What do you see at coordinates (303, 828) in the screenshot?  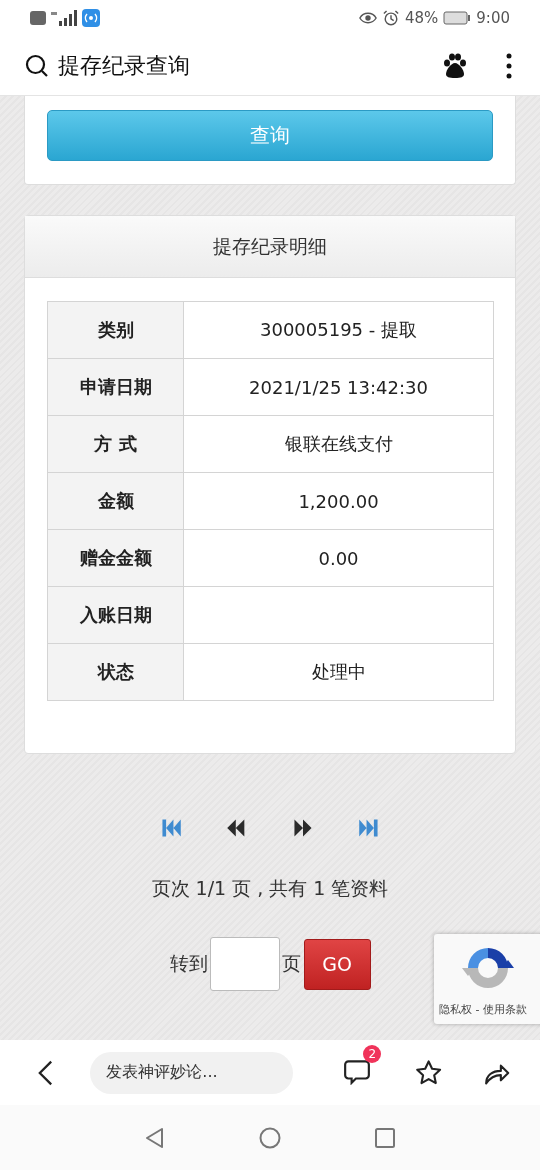 I see `next-page-icon` at bounding box center [303, 828].